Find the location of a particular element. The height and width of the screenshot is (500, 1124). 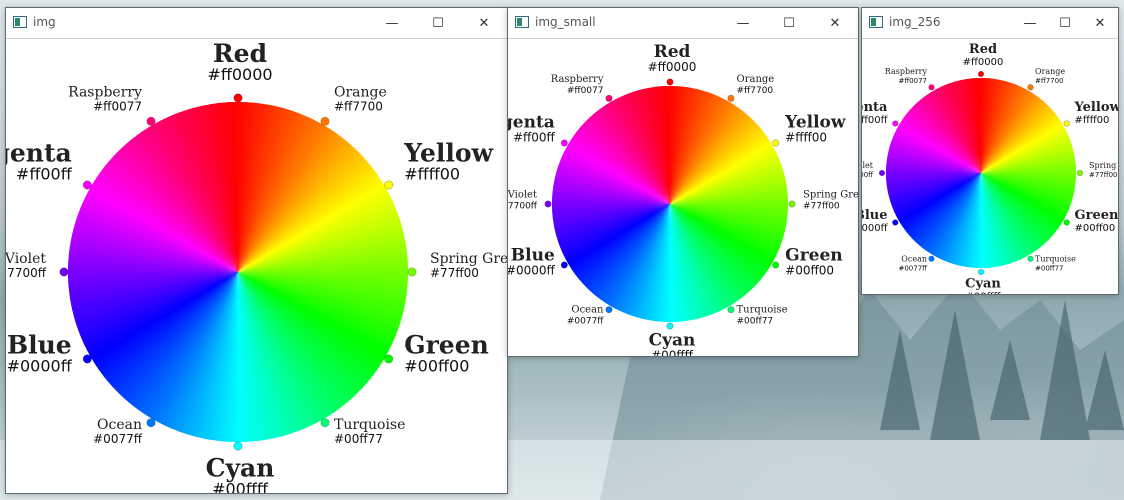

title-bar: img — ☐ ✕ is located at coordinates (256, 23).